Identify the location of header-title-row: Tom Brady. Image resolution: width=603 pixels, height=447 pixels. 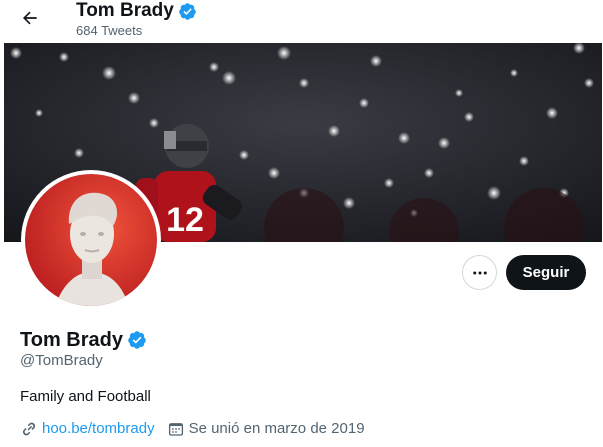
(136, 11).